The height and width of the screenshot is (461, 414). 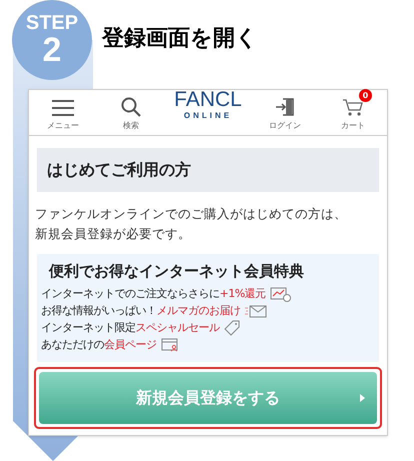 I want to click on search-icon, so click(x=131, y=107).